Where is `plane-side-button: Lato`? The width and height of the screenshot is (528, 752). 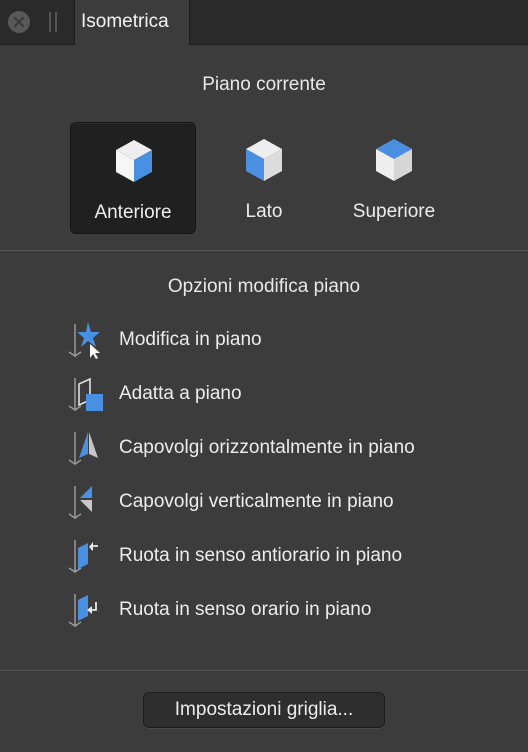 plane-side-button: Lato is located at coordinates (264, 178).